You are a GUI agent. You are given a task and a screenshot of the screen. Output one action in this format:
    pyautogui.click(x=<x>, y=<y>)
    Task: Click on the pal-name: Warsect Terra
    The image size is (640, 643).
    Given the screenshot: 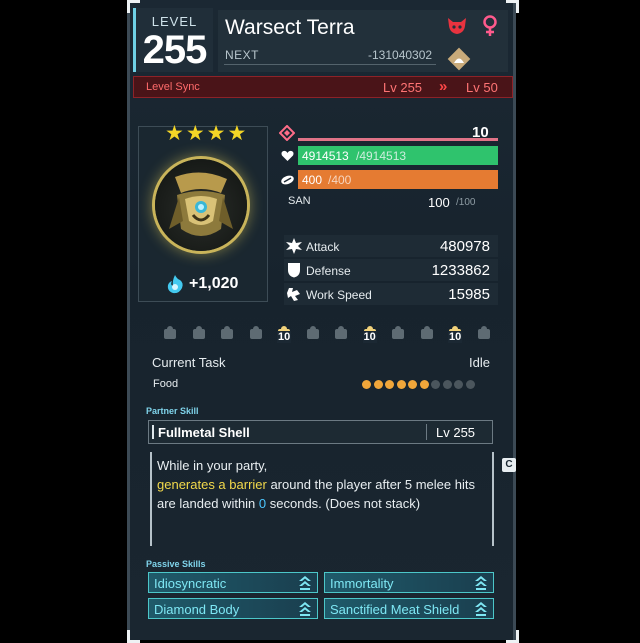 What is the action you would take?
    pyautogui.click(x=290, y=28)
    